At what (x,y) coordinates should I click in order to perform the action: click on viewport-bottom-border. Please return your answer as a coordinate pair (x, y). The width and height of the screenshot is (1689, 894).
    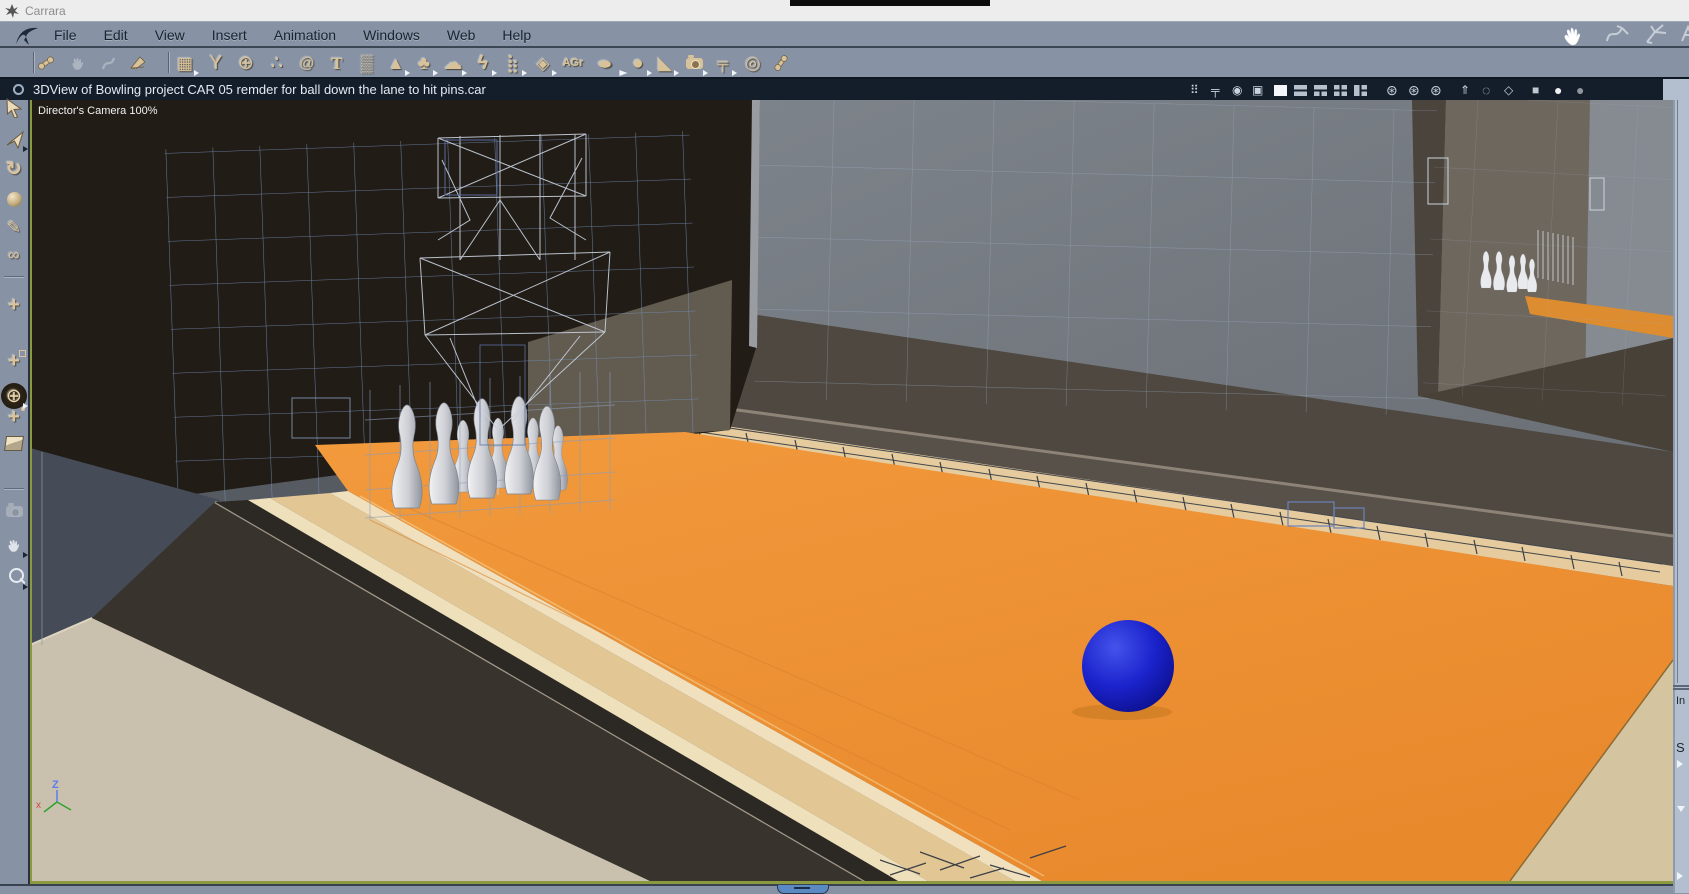
    Looking at the image, I should click on (851, 882).